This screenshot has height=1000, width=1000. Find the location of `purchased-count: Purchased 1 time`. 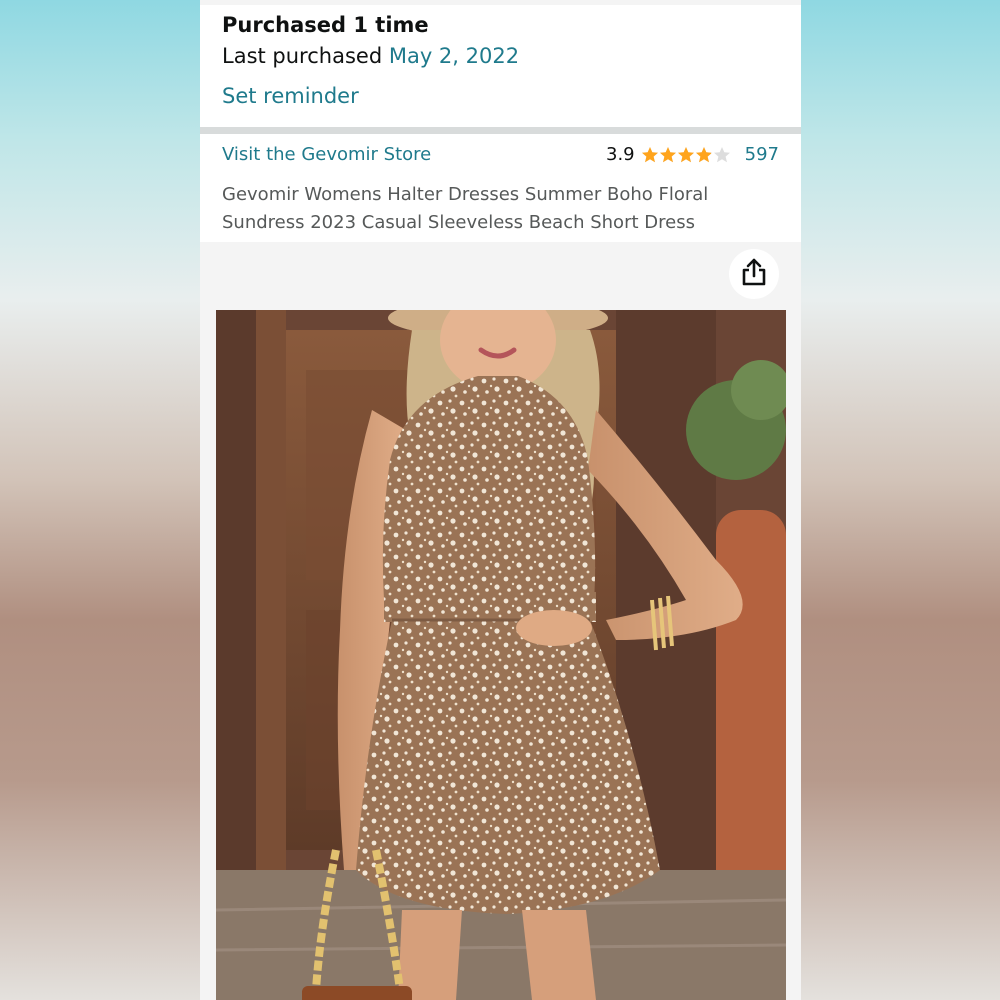

purchased-count: Purchased 1 time is located at coordinates (325, 25).